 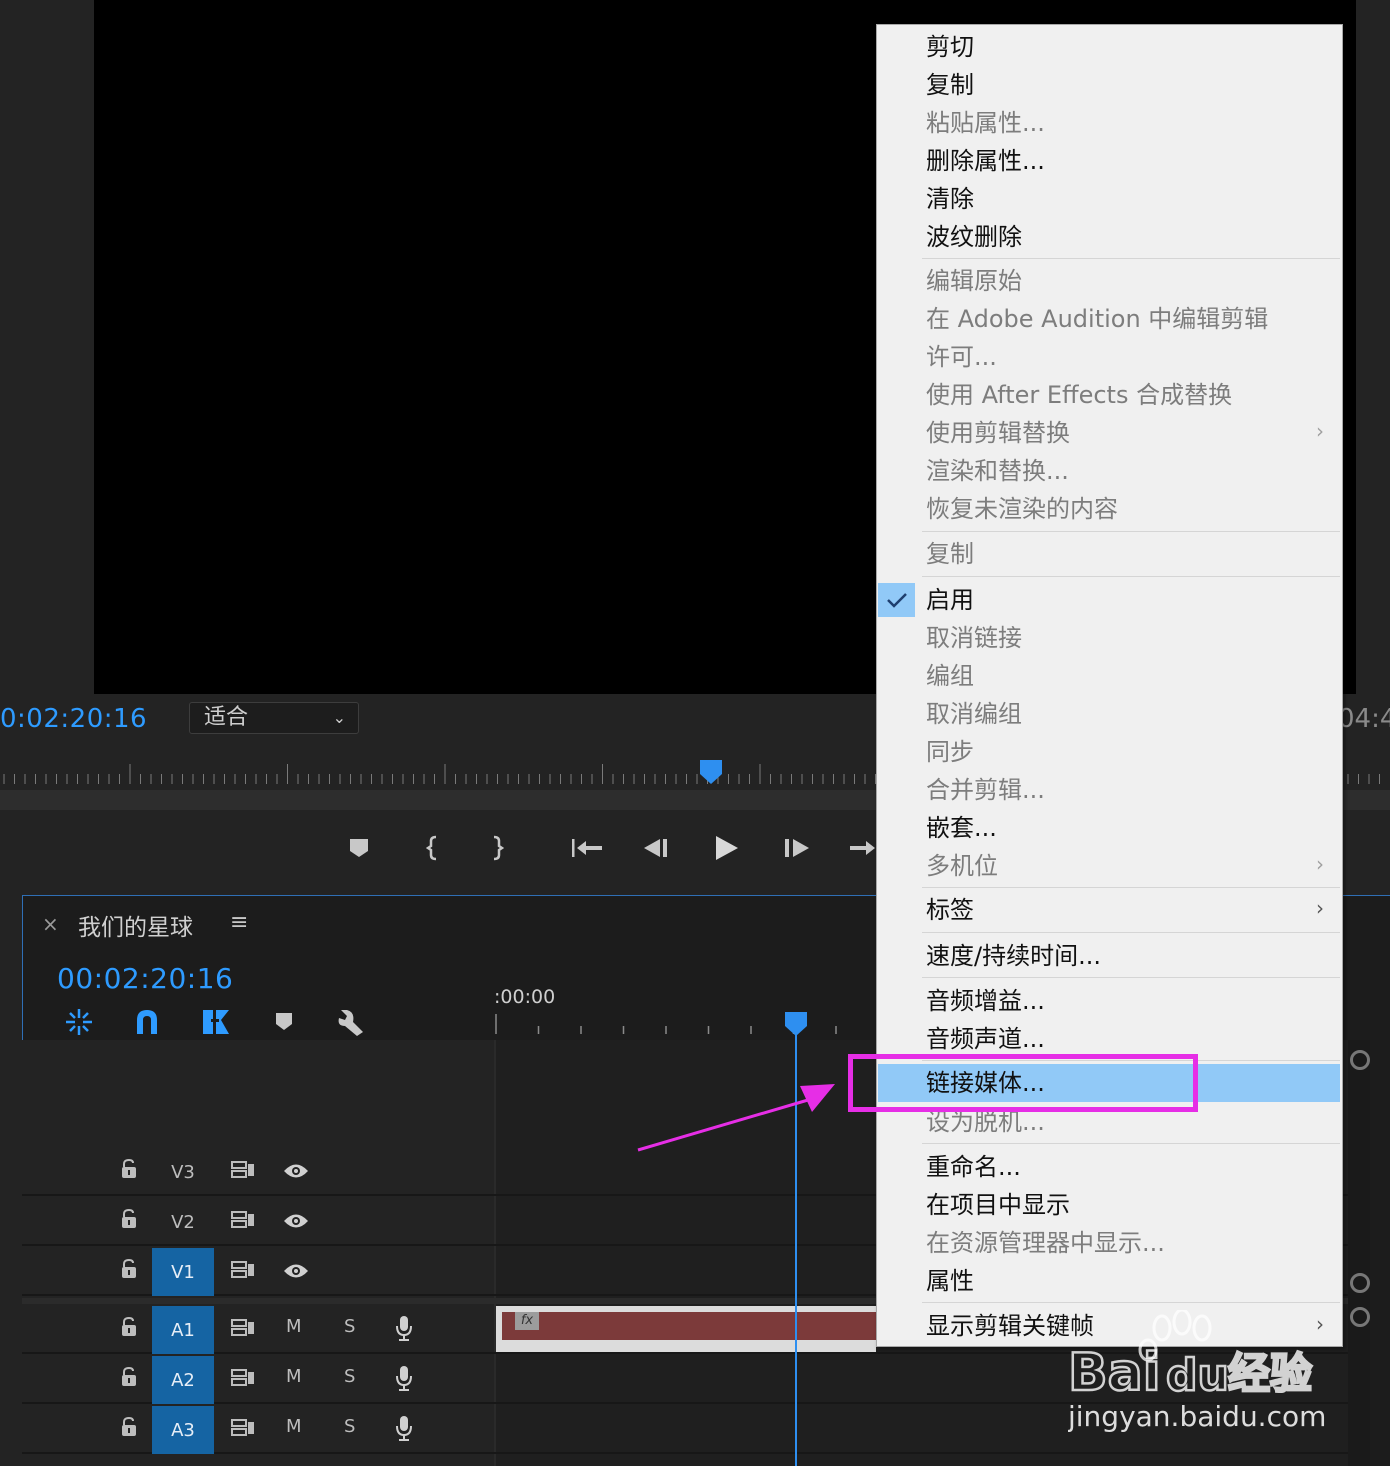 I want to click on menu-item-0: 剪切, so click(x=950, y=47).